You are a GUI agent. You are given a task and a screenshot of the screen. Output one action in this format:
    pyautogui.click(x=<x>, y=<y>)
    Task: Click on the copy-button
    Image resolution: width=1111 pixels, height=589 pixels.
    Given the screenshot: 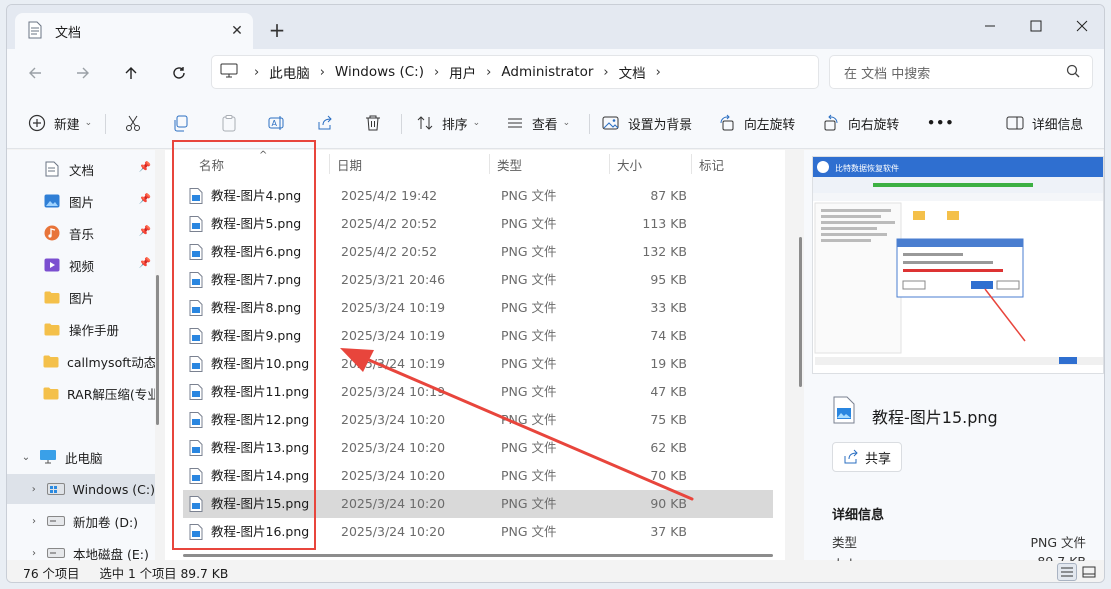 What is the action you would take?
    pyautogui.click(x=184, y=123)
    